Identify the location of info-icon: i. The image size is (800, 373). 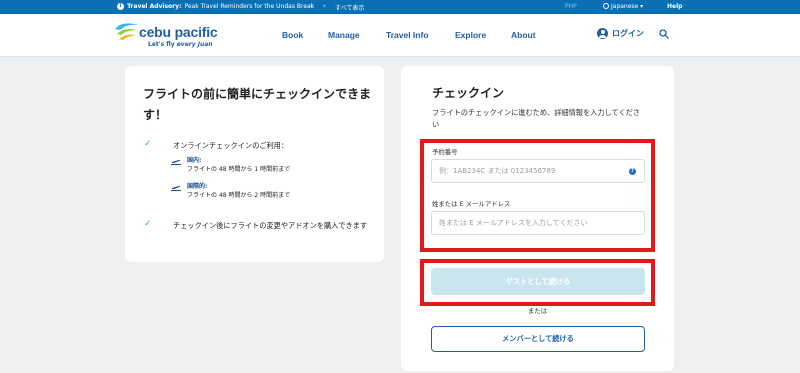
(120, 6).